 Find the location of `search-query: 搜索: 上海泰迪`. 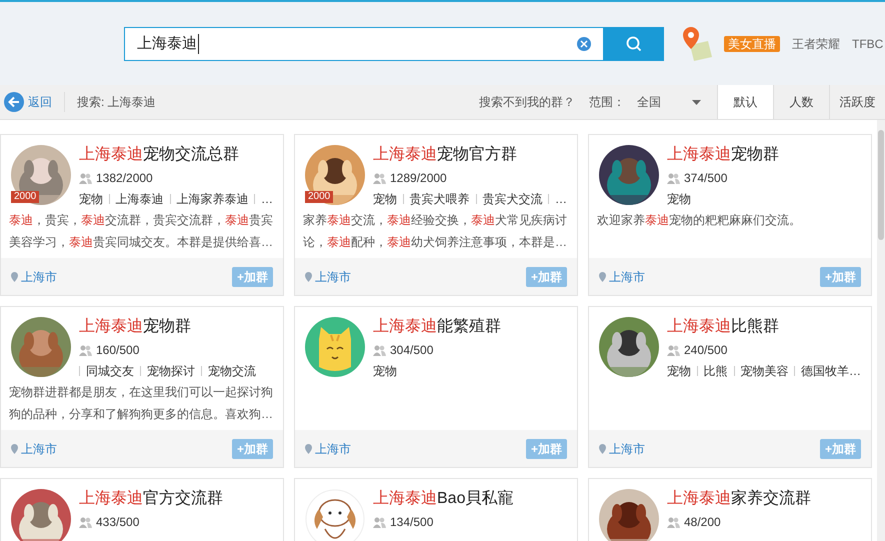

search-query: 搜索: 上海泰迪 is located at coordinates (116, 102).